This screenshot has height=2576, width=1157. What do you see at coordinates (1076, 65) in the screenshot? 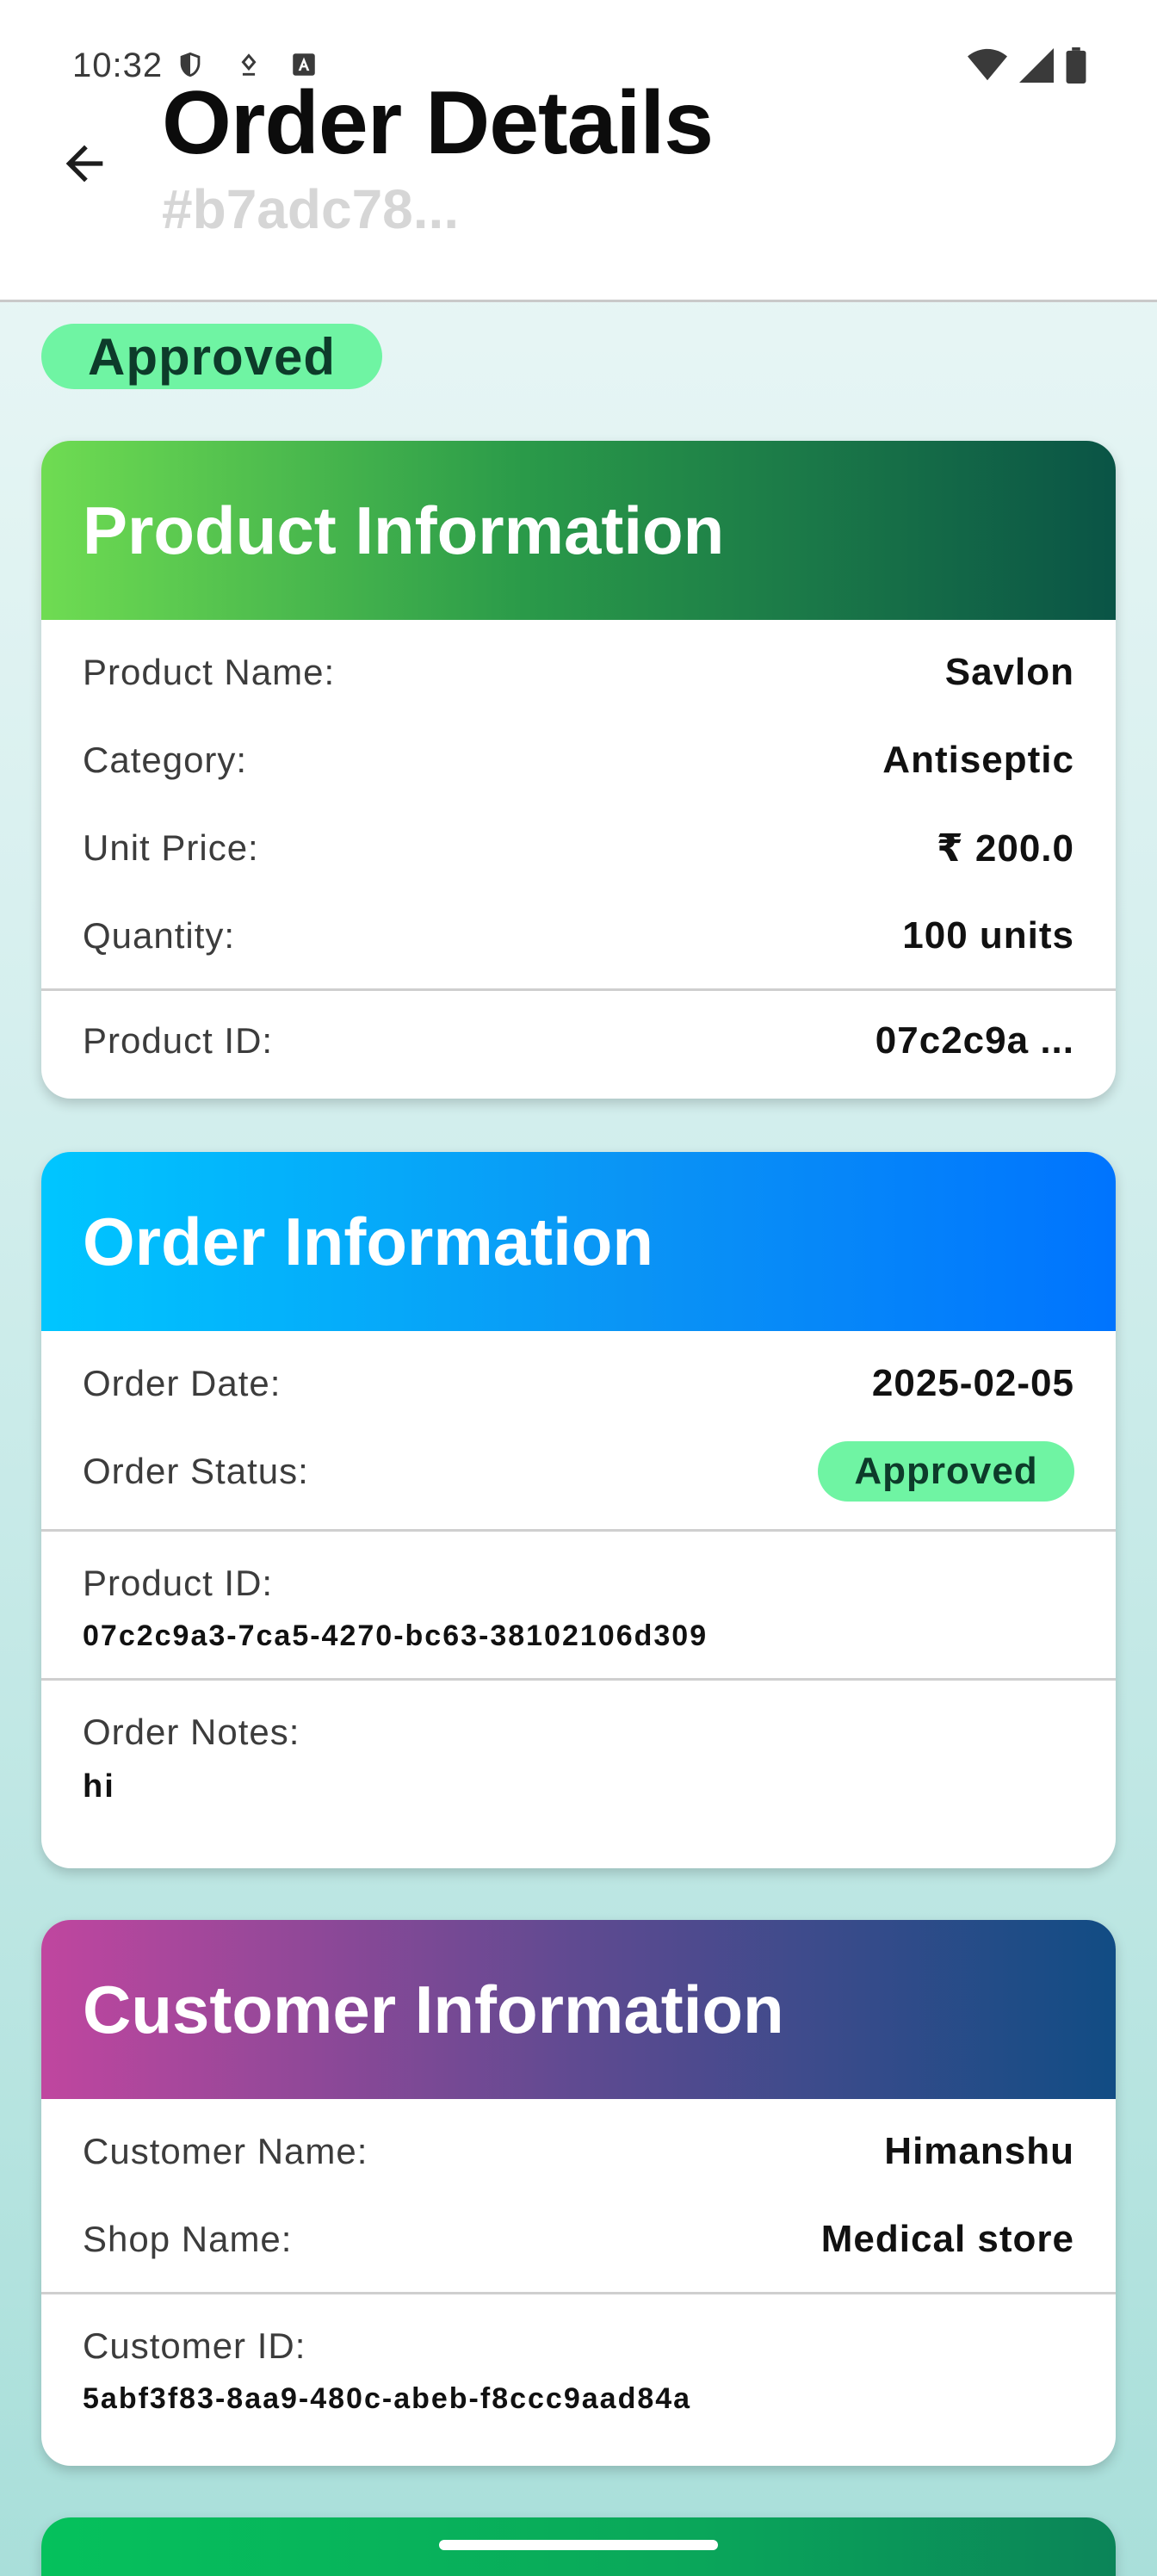
I see `battery-icon` at bounding box center [1076, 65].